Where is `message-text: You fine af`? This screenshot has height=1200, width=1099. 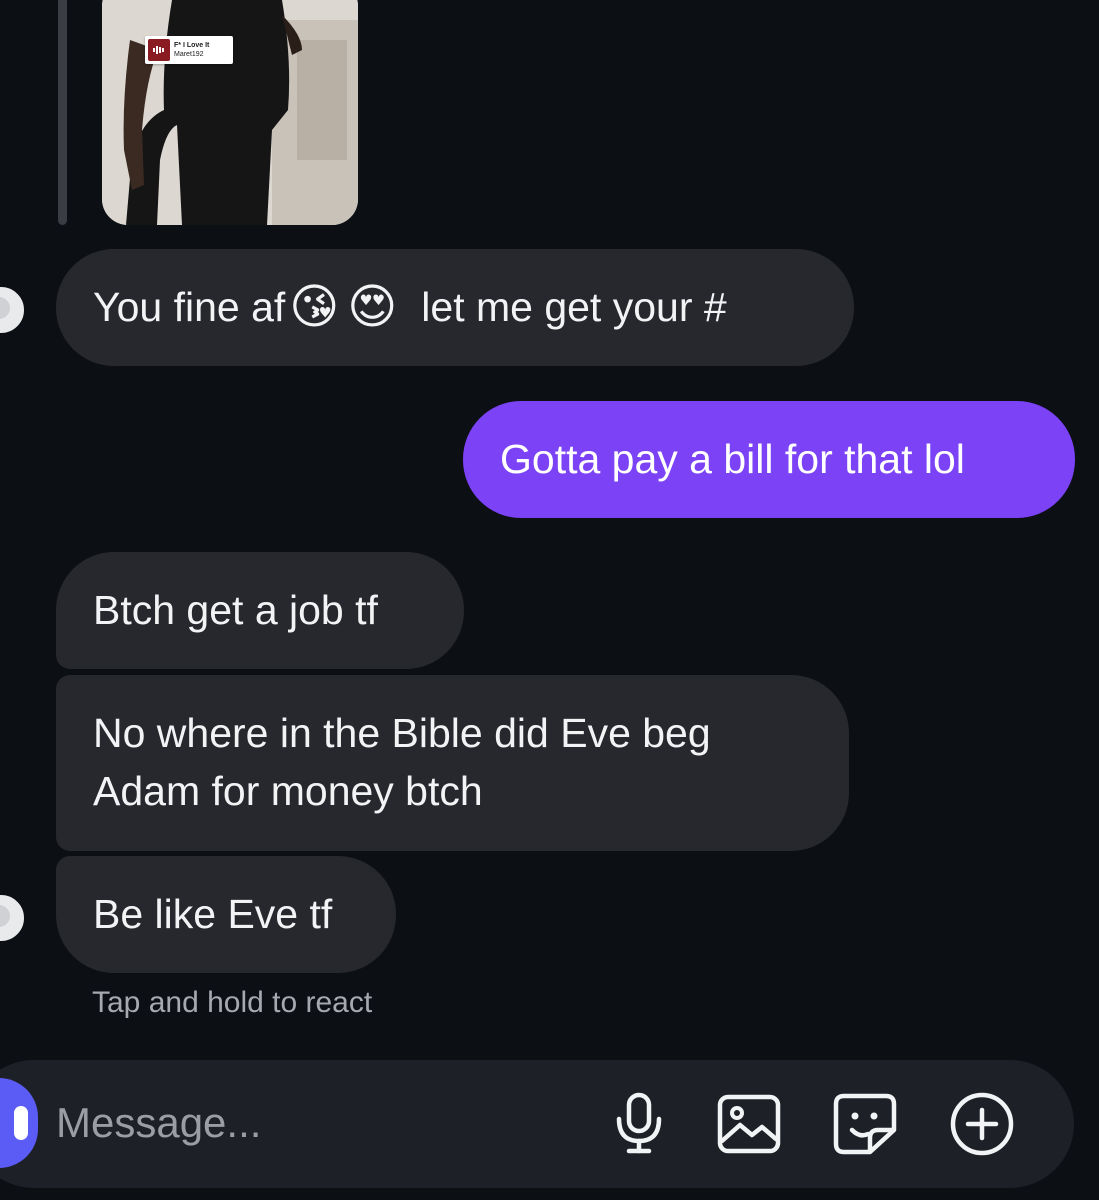 message-text: You fine af is located at coordinates (189, 307).